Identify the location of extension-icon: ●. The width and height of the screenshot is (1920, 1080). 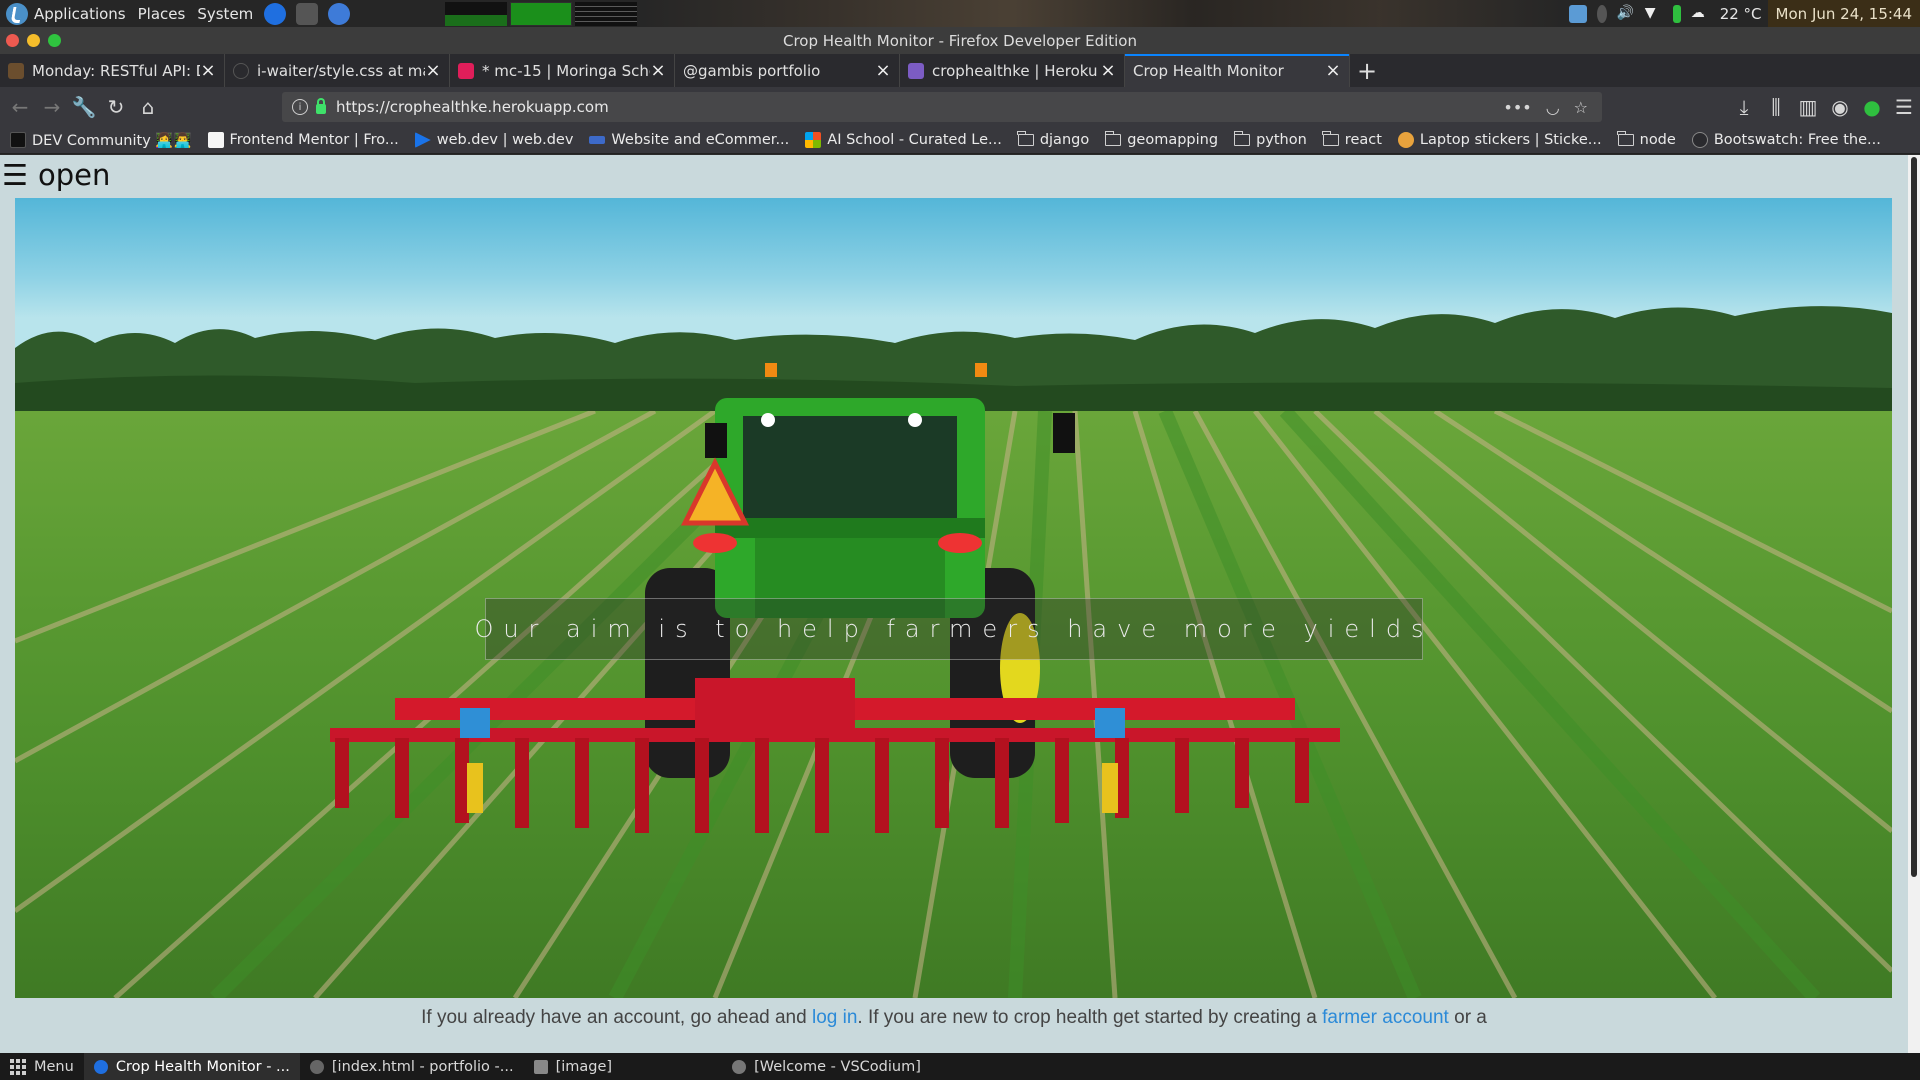
(1872, 107).